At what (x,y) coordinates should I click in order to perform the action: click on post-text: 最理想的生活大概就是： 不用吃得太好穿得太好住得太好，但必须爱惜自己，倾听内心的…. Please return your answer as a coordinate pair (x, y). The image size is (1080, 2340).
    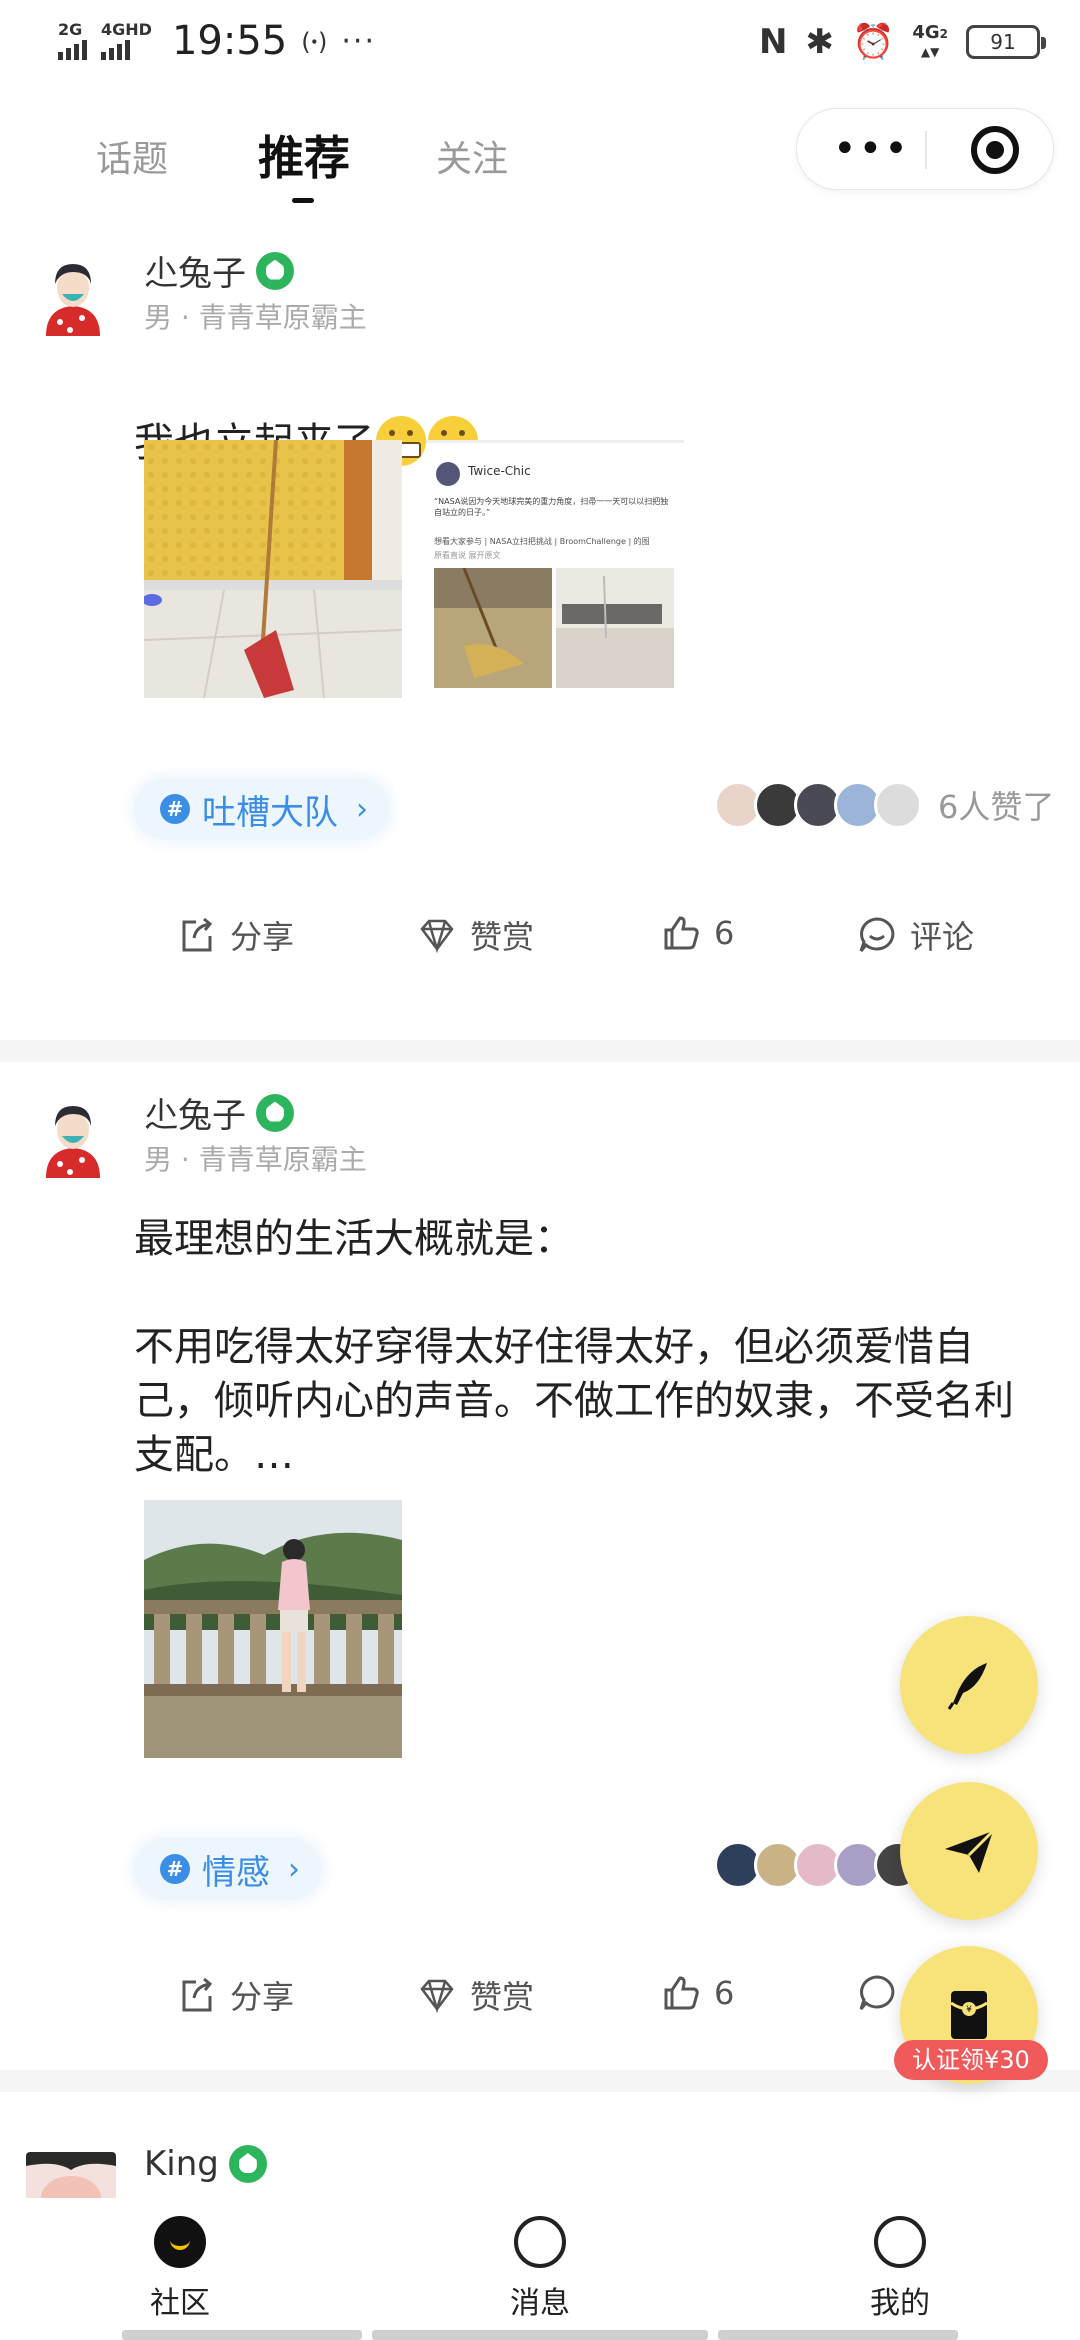
    Looking at the image, I should click on (584, 1347).